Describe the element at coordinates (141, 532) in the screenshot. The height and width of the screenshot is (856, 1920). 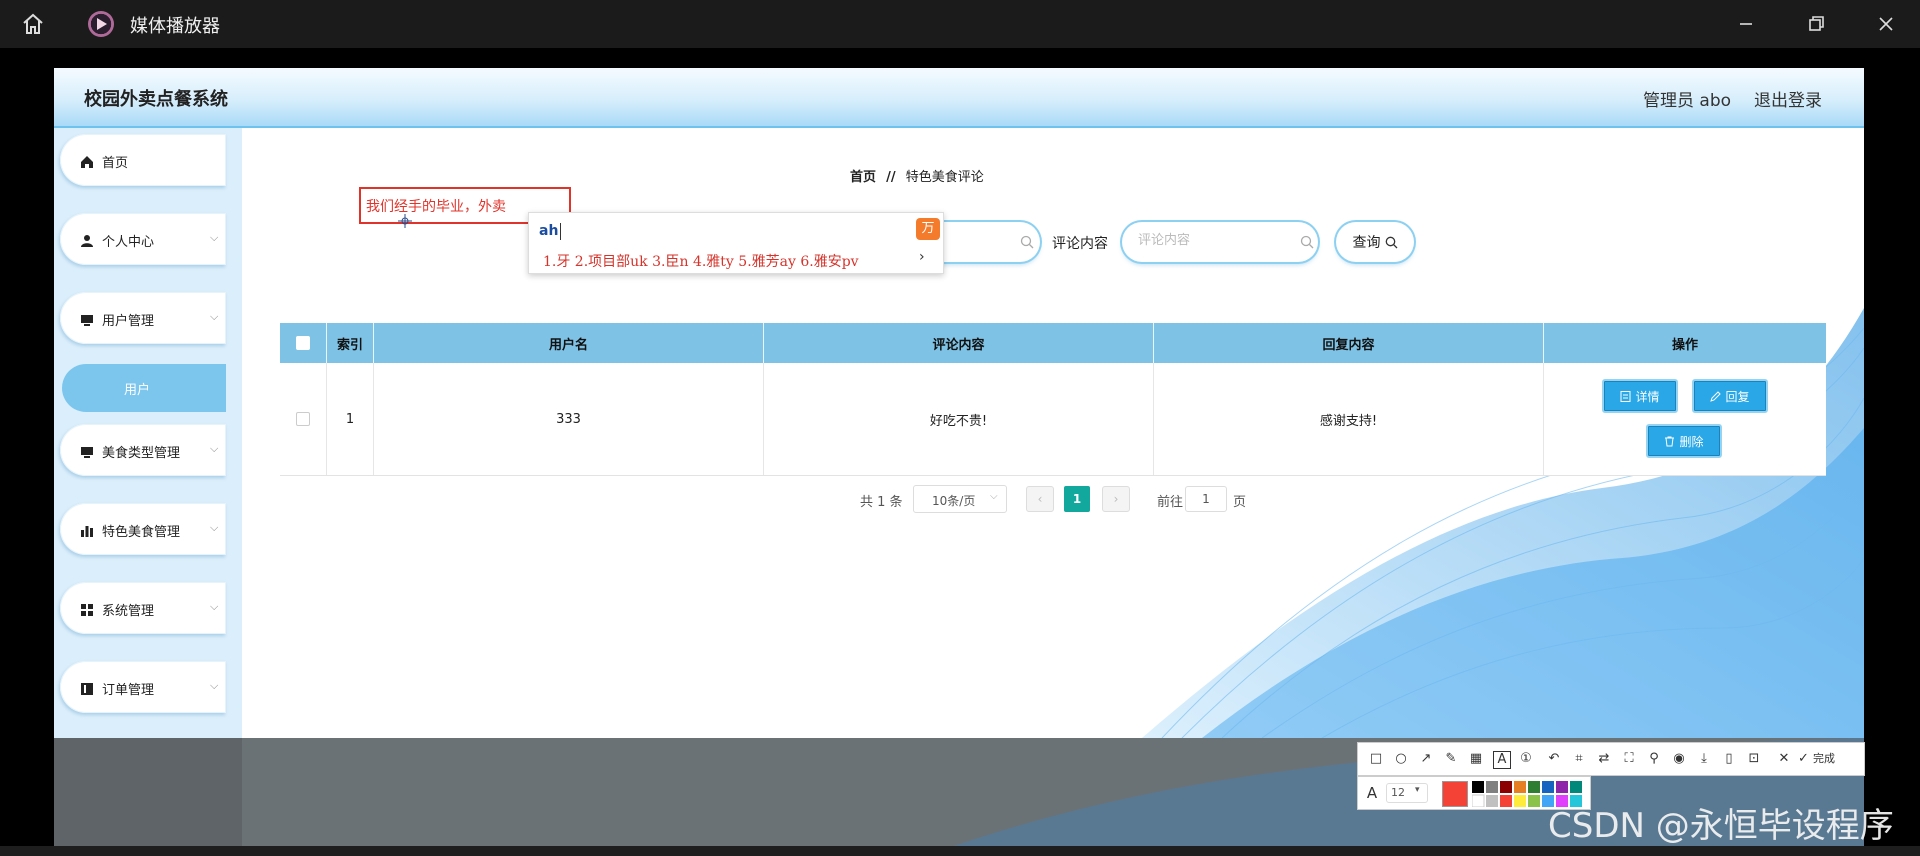
I see `sidebar-item-label: 特色美食管理` at that location.